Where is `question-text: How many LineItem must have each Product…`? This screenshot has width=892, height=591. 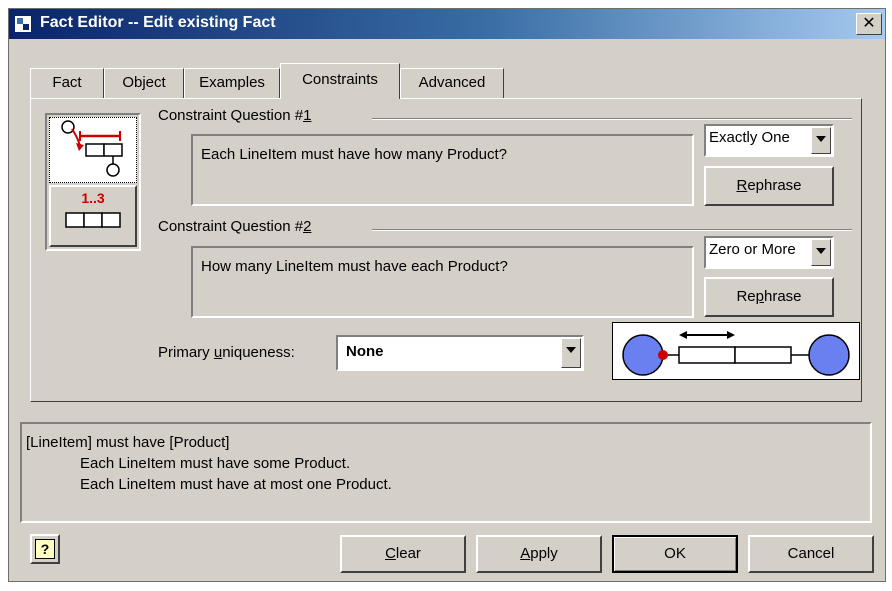 question-text: How many LineItem must have each Product… is located at coordinates (354, 266).